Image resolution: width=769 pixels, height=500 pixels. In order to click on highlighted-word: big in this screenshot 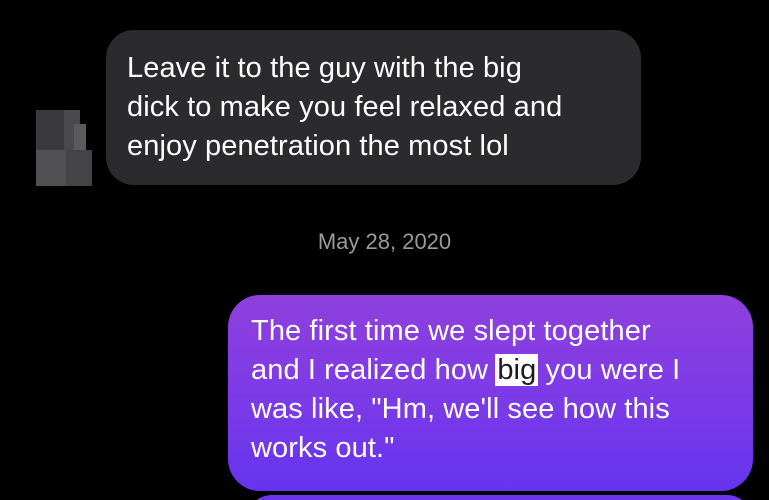, I will do `click(517, 370)`.